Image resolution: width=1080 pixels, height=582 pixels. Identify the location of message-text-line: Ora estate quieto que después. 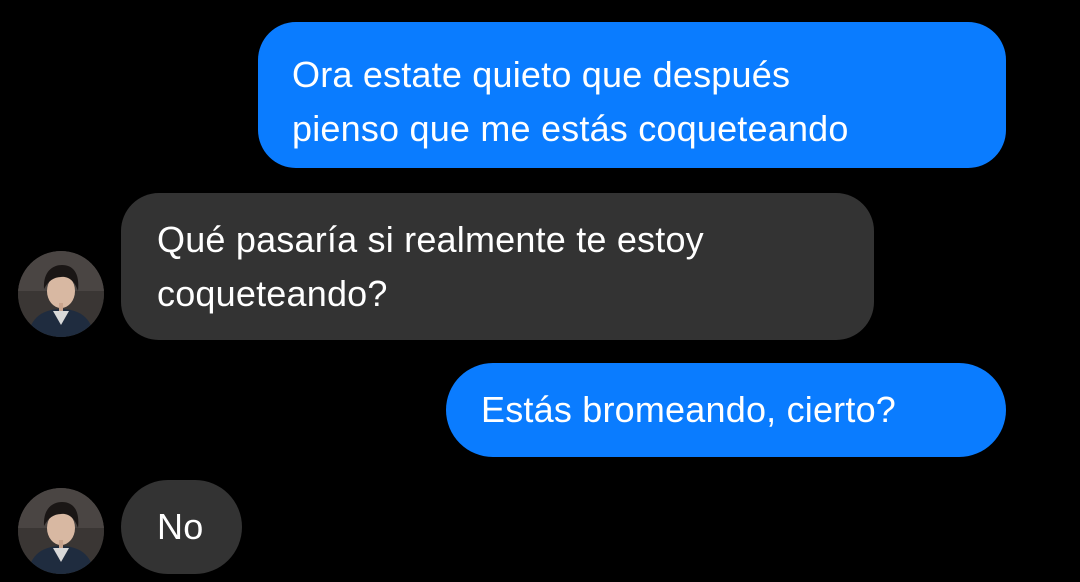
(541, 74).